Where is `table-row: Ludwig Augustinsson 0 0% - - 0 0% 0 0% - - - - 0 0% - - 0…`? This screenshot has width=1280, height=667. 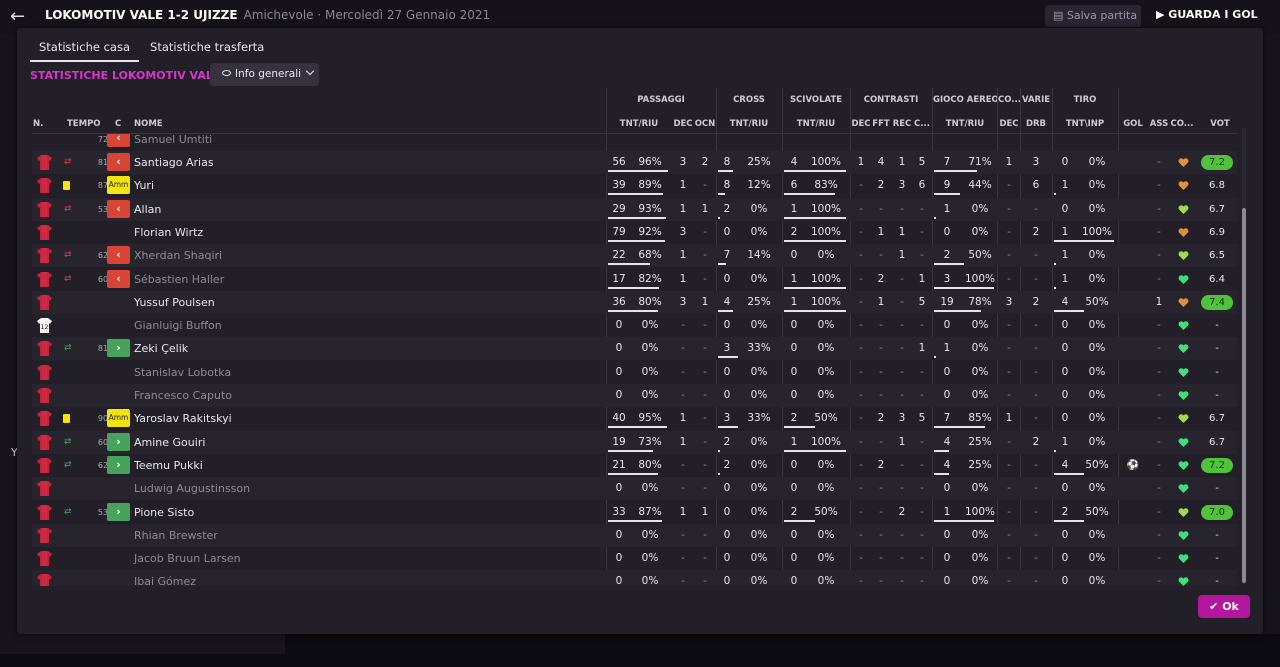 table-row: Ludwig Augustinsson 0 0% - - 0 0% 0 0% - - - - 0 0% - - 0… is located at coordinates (634, 489).